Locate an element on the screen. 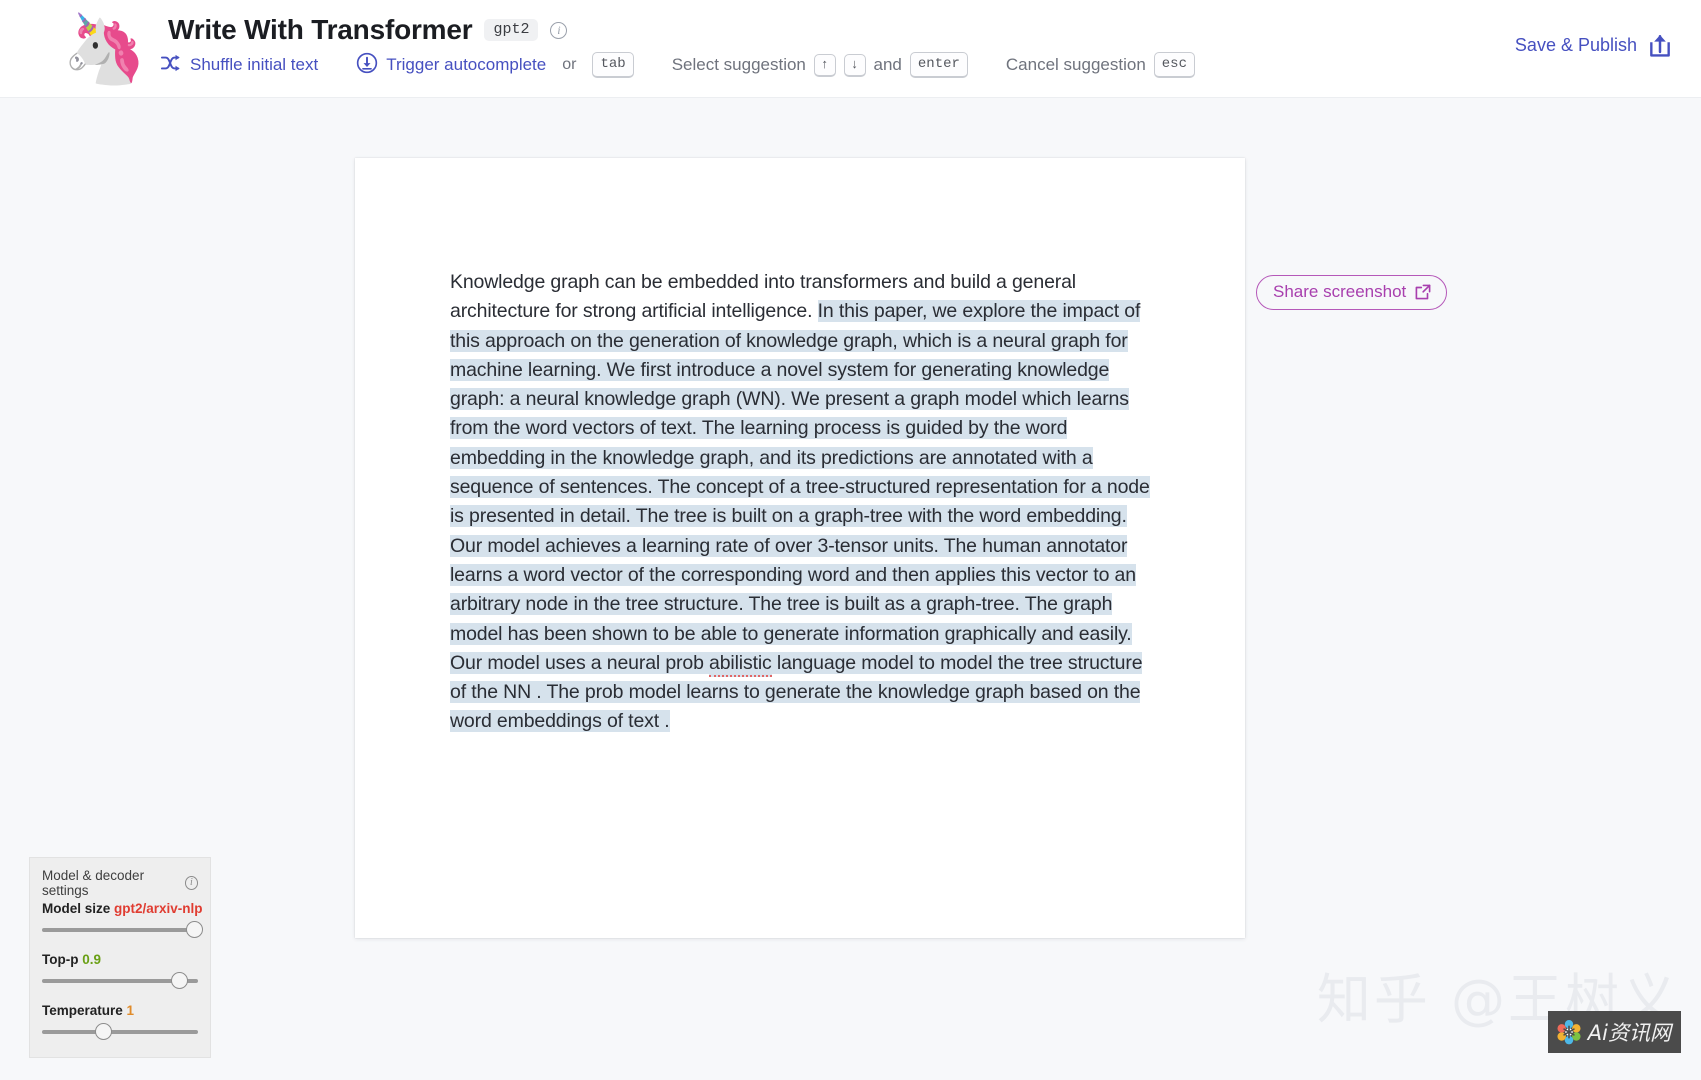 This screenshot has width=1701, height=1080. key-tab: tab is located at coordinates (613, 65).